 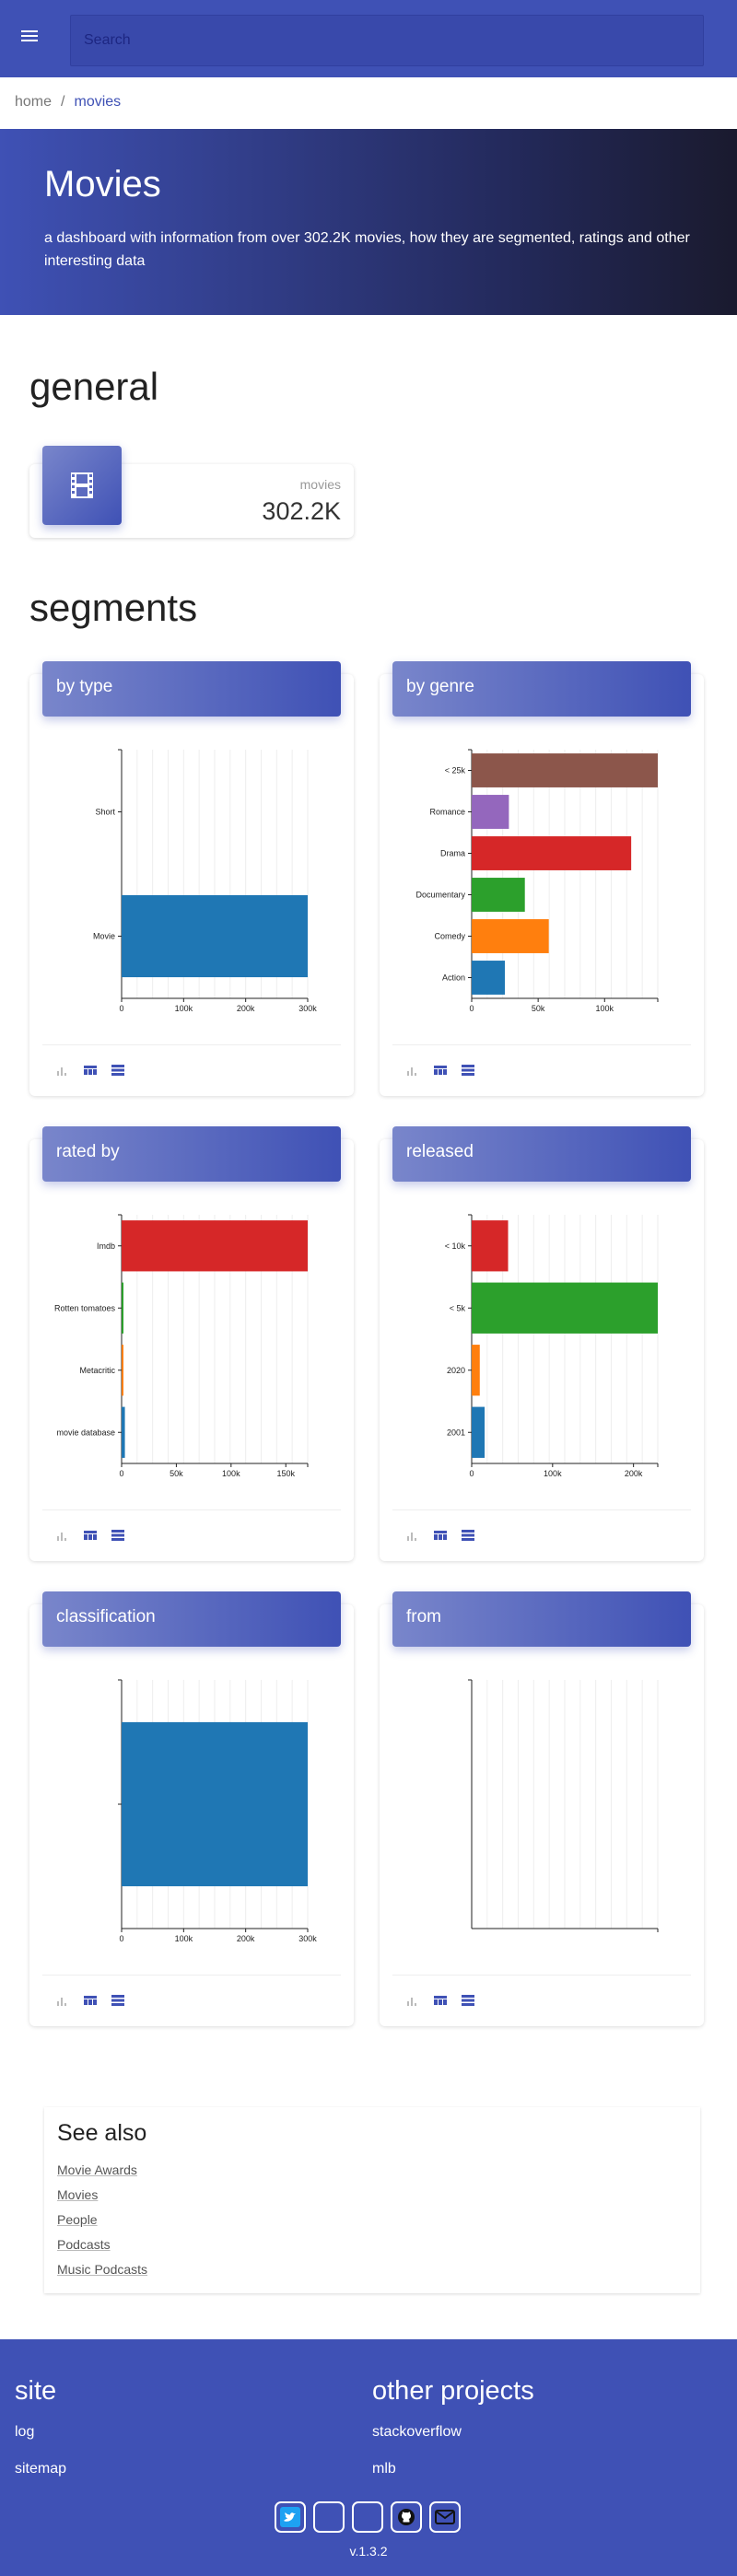 I want to click on see-also-link: Movie Awards, so click(x=97, y=2169).